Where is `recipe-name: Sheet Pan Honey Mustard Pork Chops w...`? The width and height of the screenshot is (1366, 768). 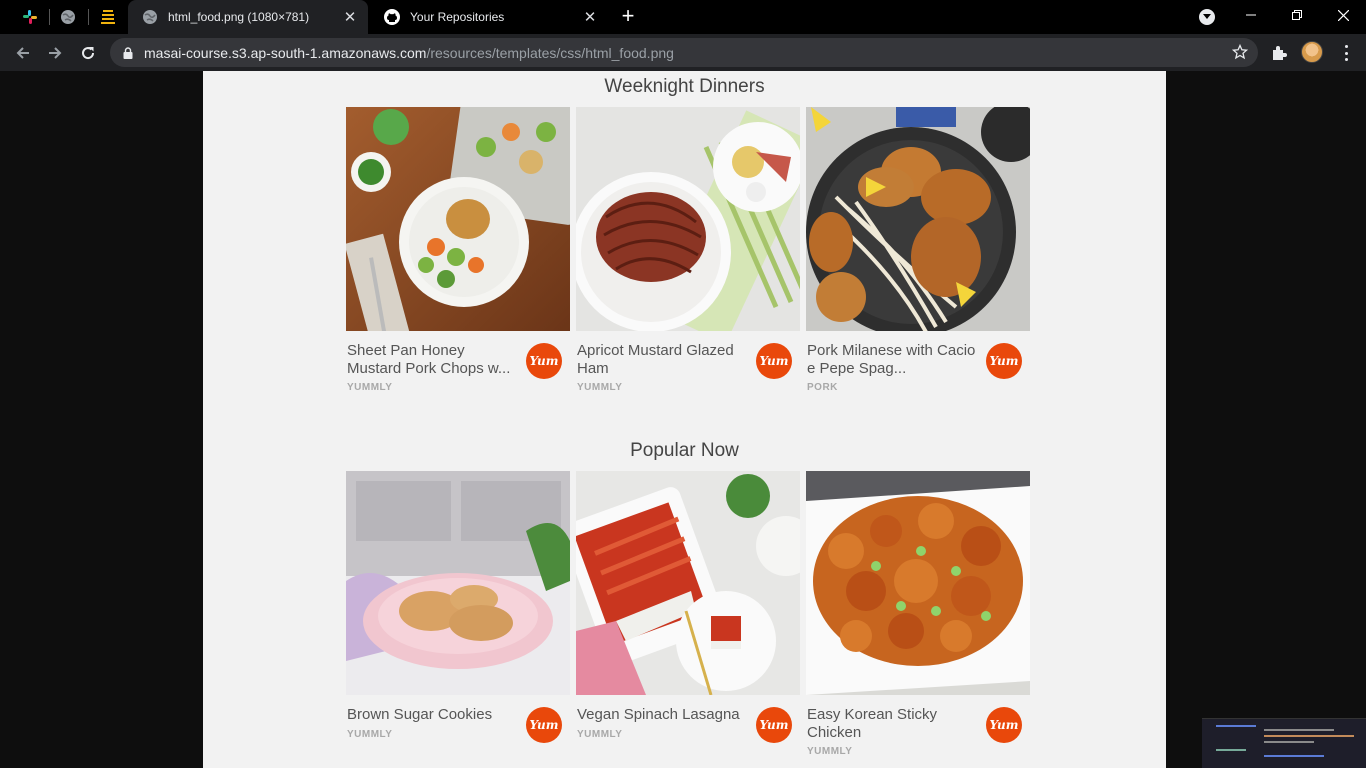 recipe-name: Sheet Pan Honey Mustard Pork Chops w... is located at coordinates (433, 360).